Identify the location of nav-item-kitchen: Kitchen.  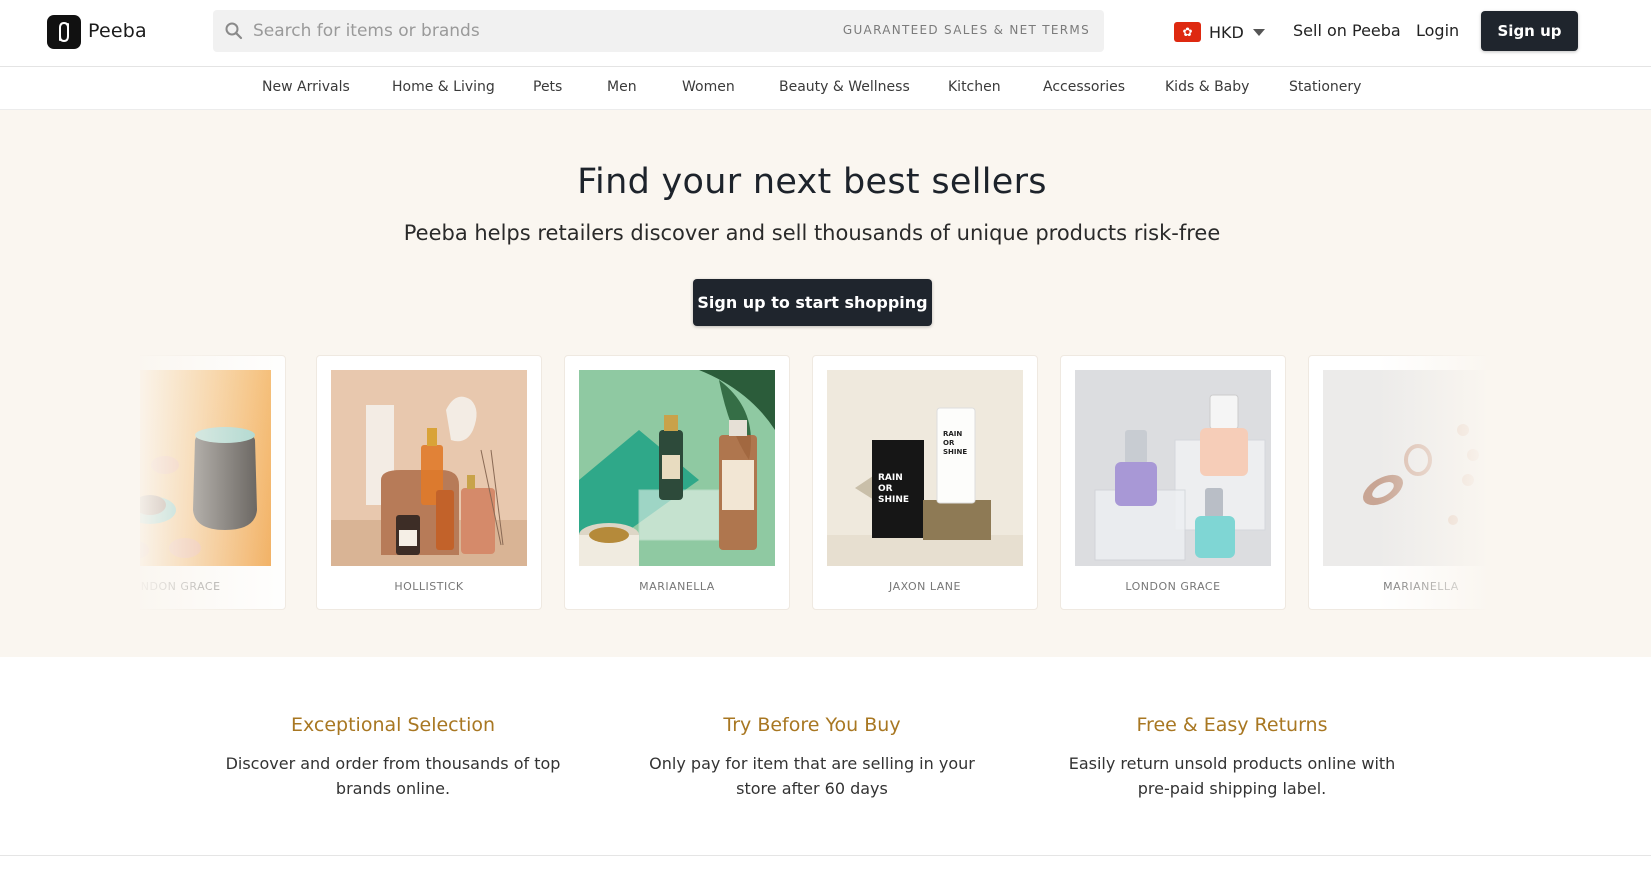
(974, 87).